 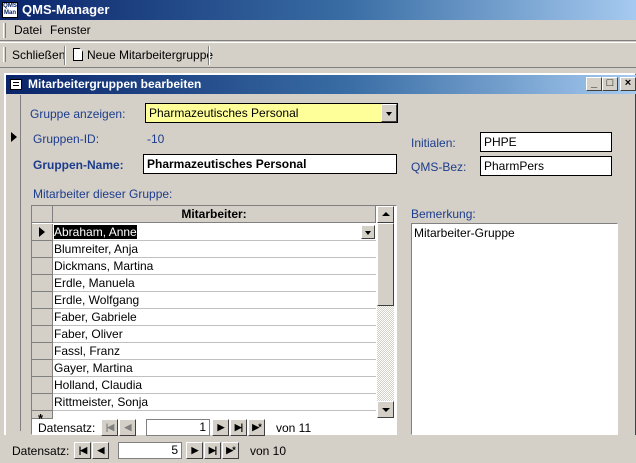 I want to click on member-name: Erdle, Wolfgang, so click(x=97, y=300).